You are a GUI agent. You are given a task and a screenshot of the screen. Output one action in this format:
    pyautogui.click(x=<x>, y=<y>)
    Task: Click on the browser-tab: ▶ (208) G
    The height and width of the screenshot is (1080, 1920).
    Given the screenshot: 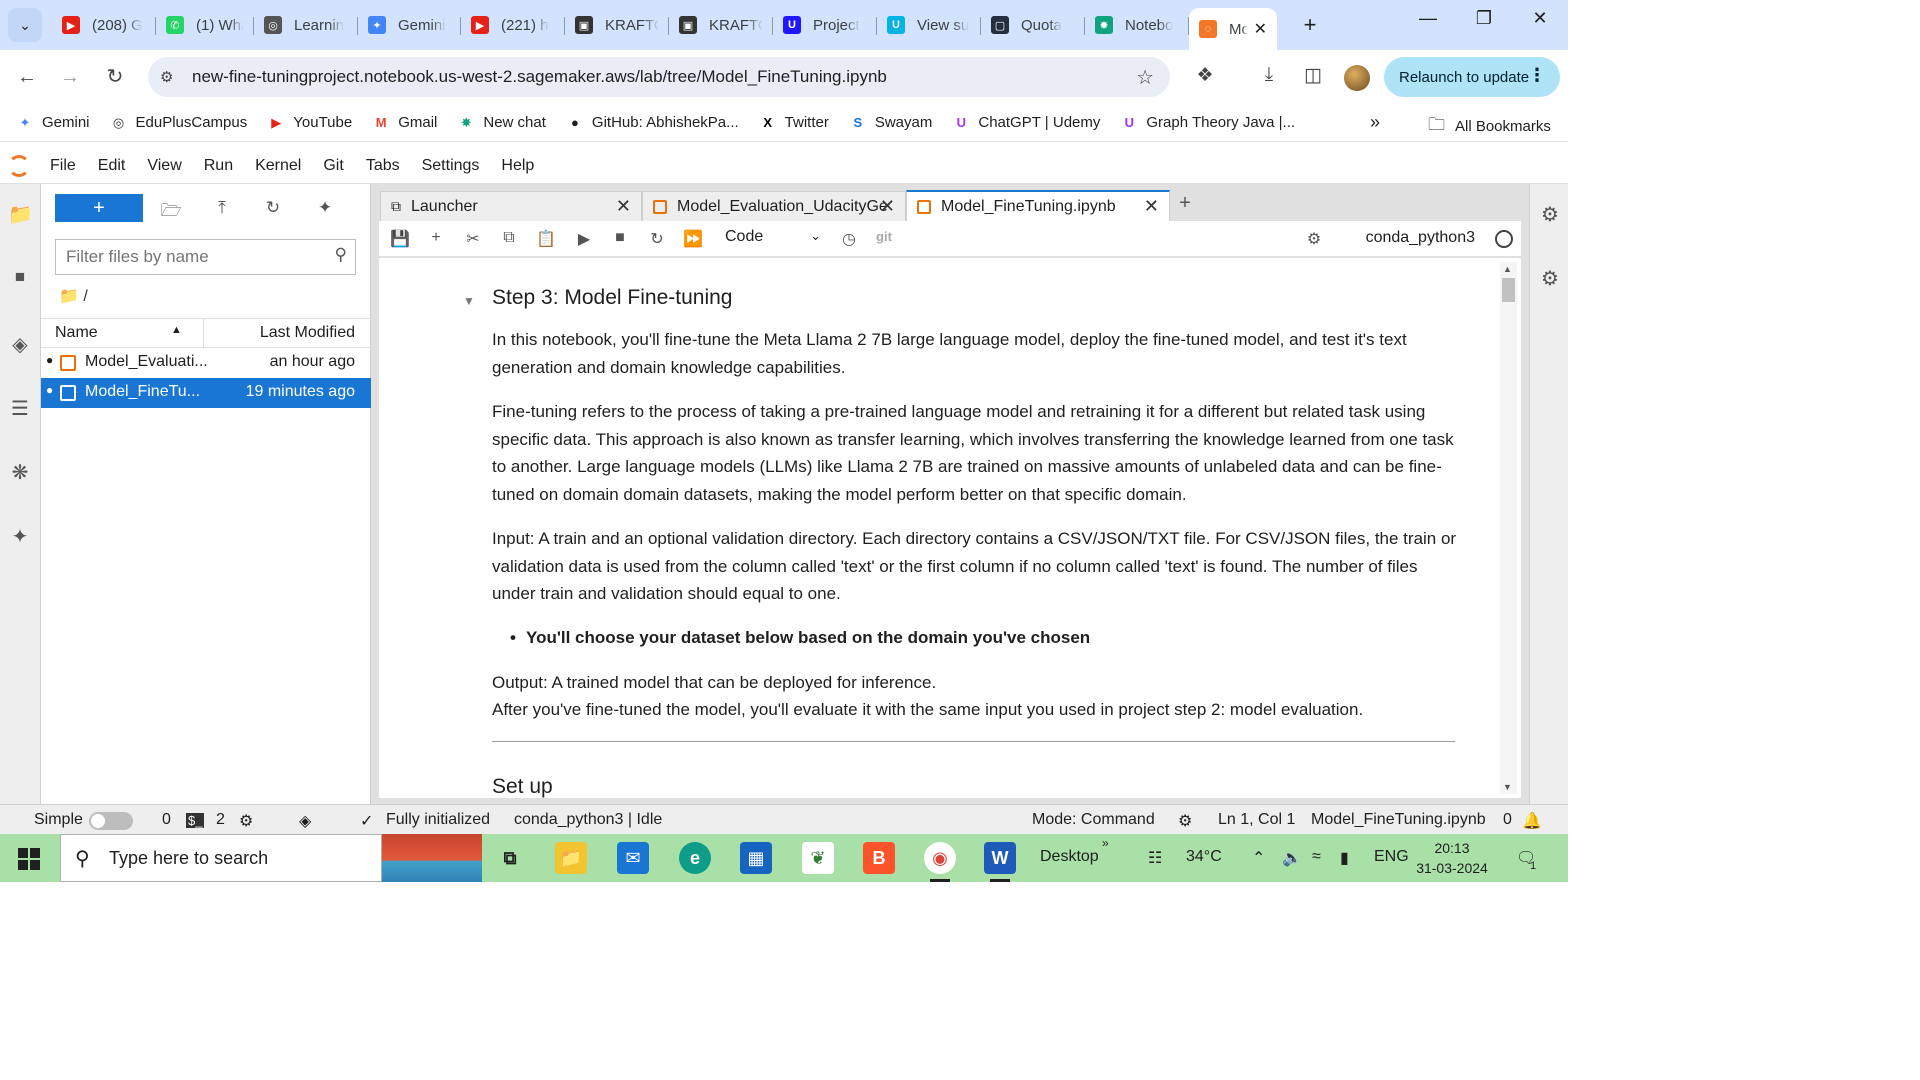 What is the action you would take?
    pyautogui.click(x=104, y=25)
    